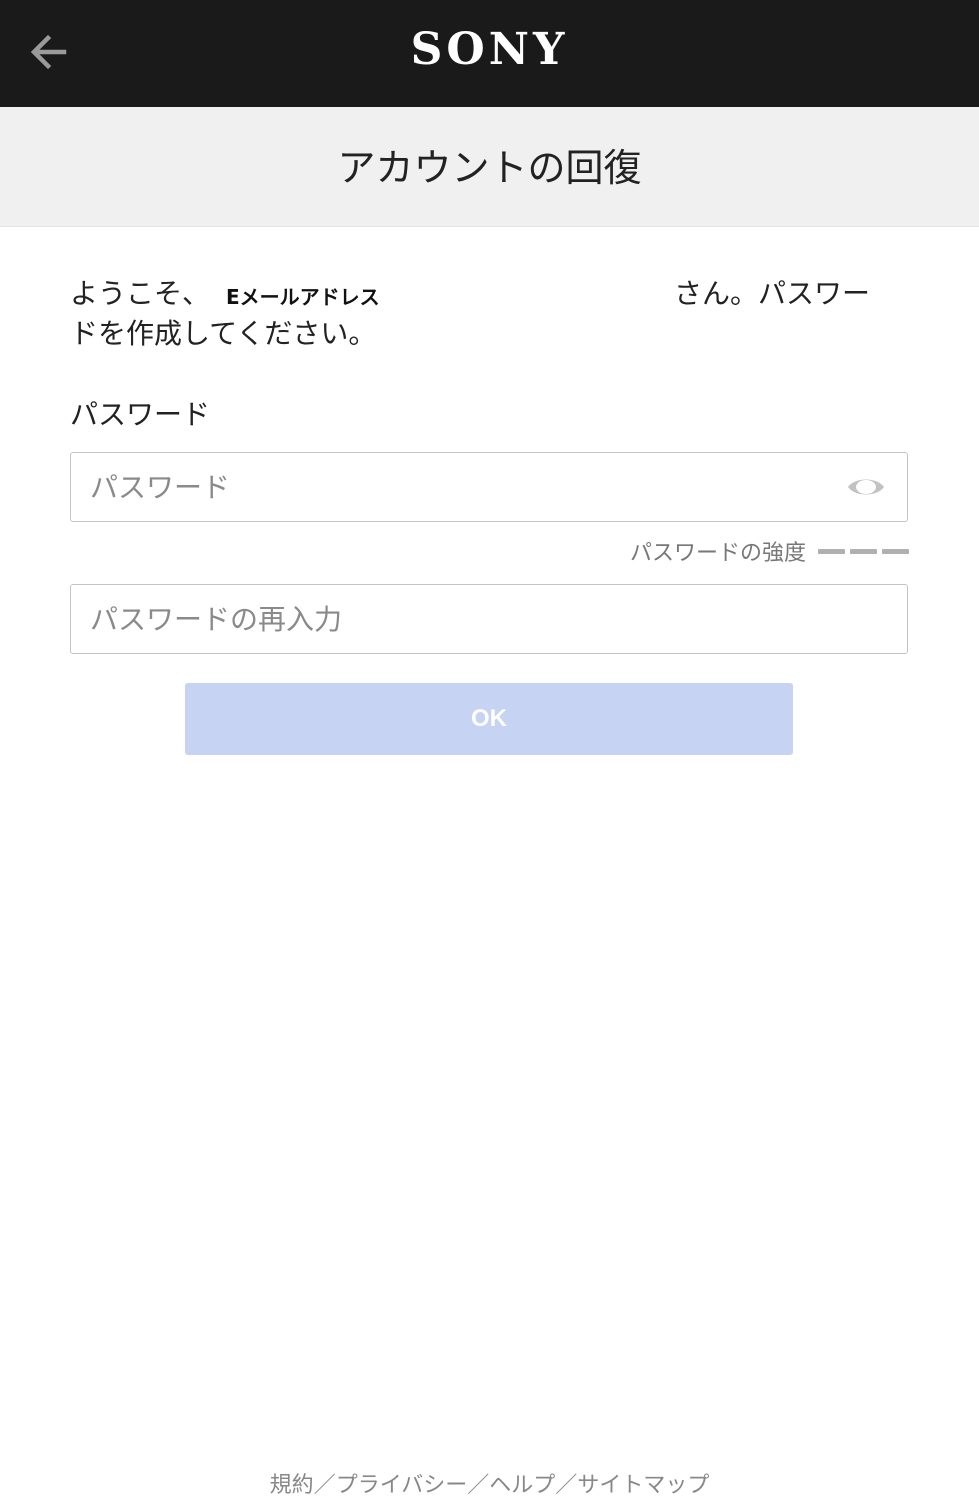 The width and height of the screenshot is (979, 1511). I want to click on page-title: アカウントの回復, so click(489, 168).